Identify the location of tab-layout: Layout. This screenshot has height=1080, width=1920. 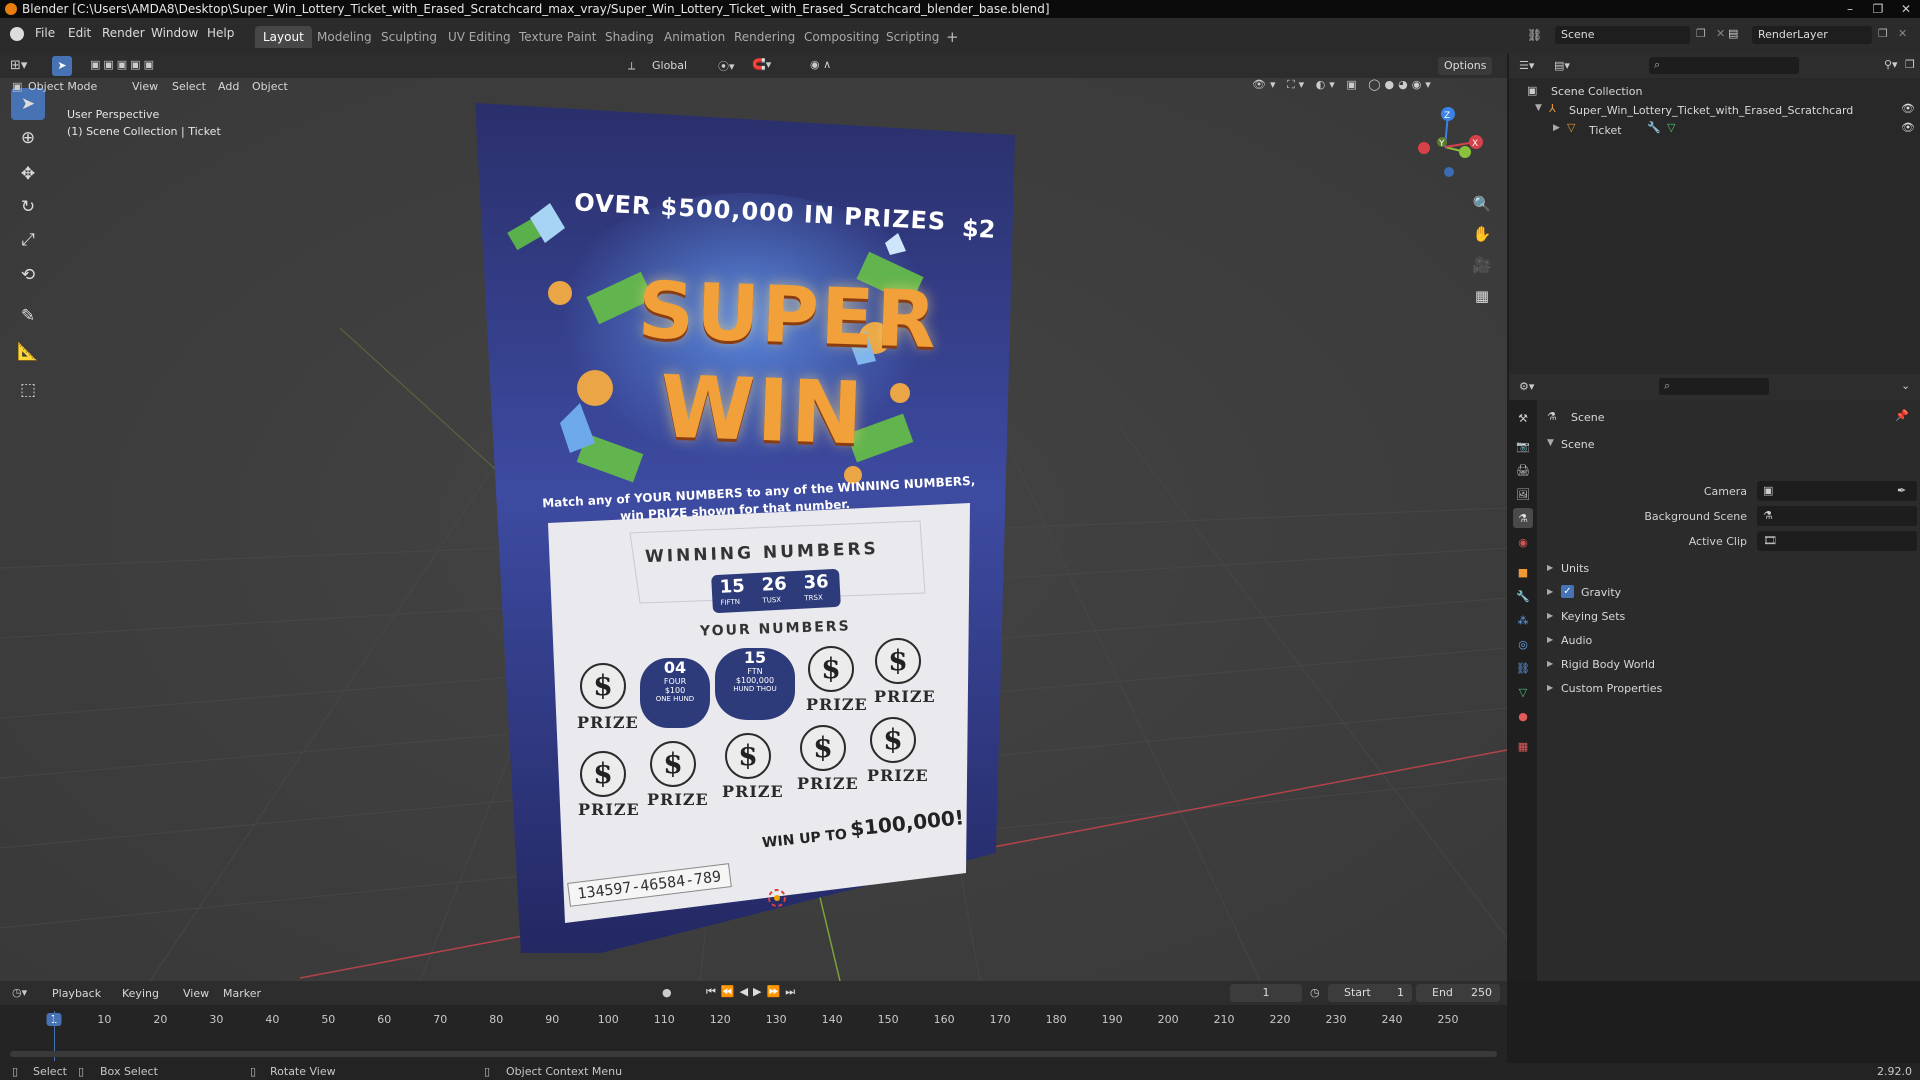
(283, 37).